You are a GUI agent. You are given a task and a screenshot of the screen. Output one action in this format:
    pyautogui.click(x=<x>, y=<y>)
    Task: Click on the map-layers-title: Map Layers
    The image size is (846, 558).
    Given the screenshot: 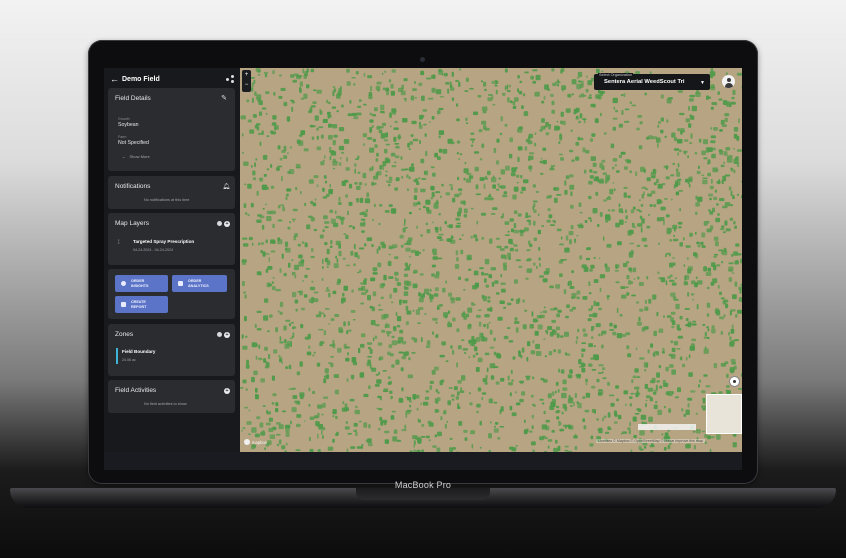 What is the action you would take?
    pyautogui.click(x=132, y=223)
    